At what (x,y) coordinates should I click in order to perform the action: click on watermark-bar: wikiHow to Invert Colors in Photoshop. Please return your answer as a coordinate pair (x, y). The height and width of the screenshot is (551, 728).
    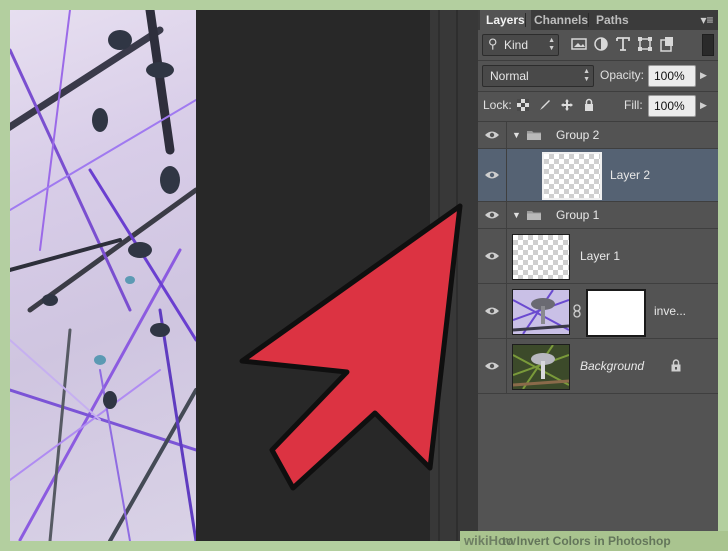
    Looking at the image, I should click on (594, 541).